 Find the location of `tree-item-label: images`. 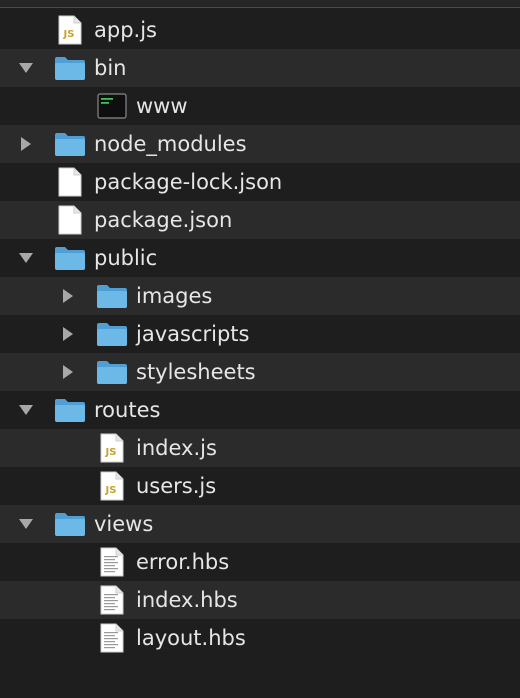

tree-item-label: images is located at coordinates (174, 296).